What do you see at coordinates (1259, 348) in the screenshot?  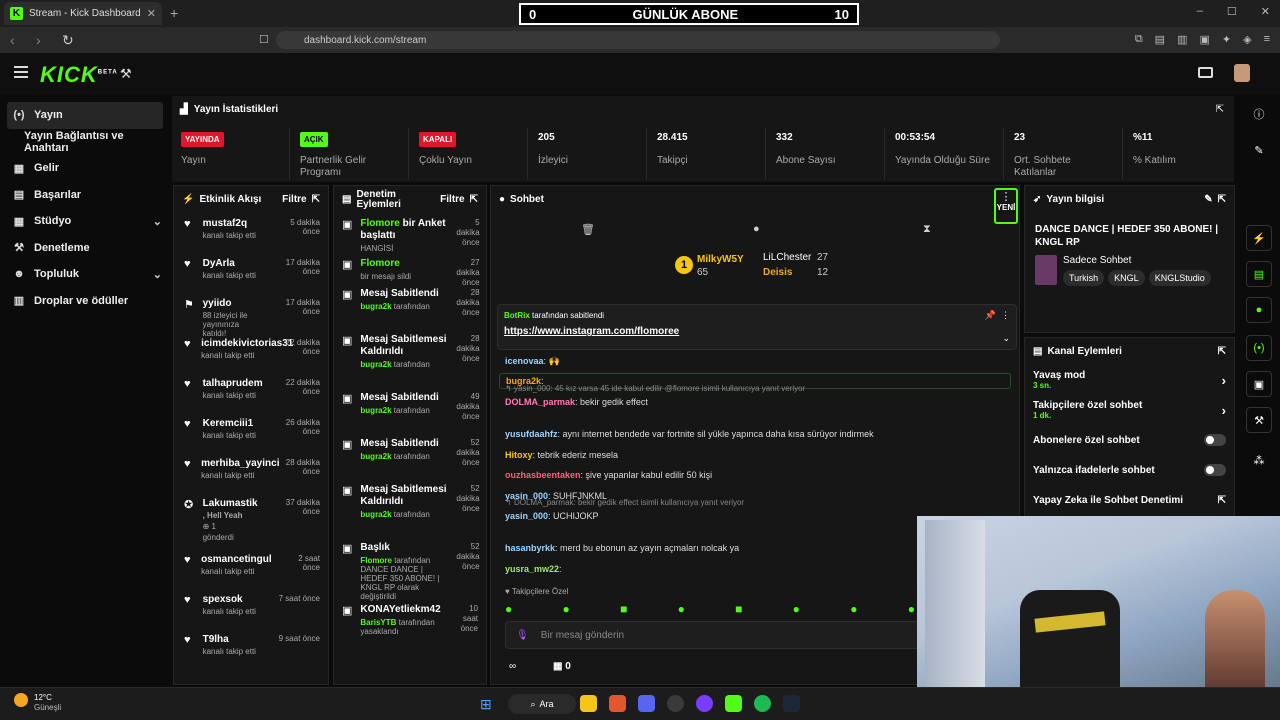 I see `broadcast-rail-icon: (•)` at bounding box center [1259, 348].